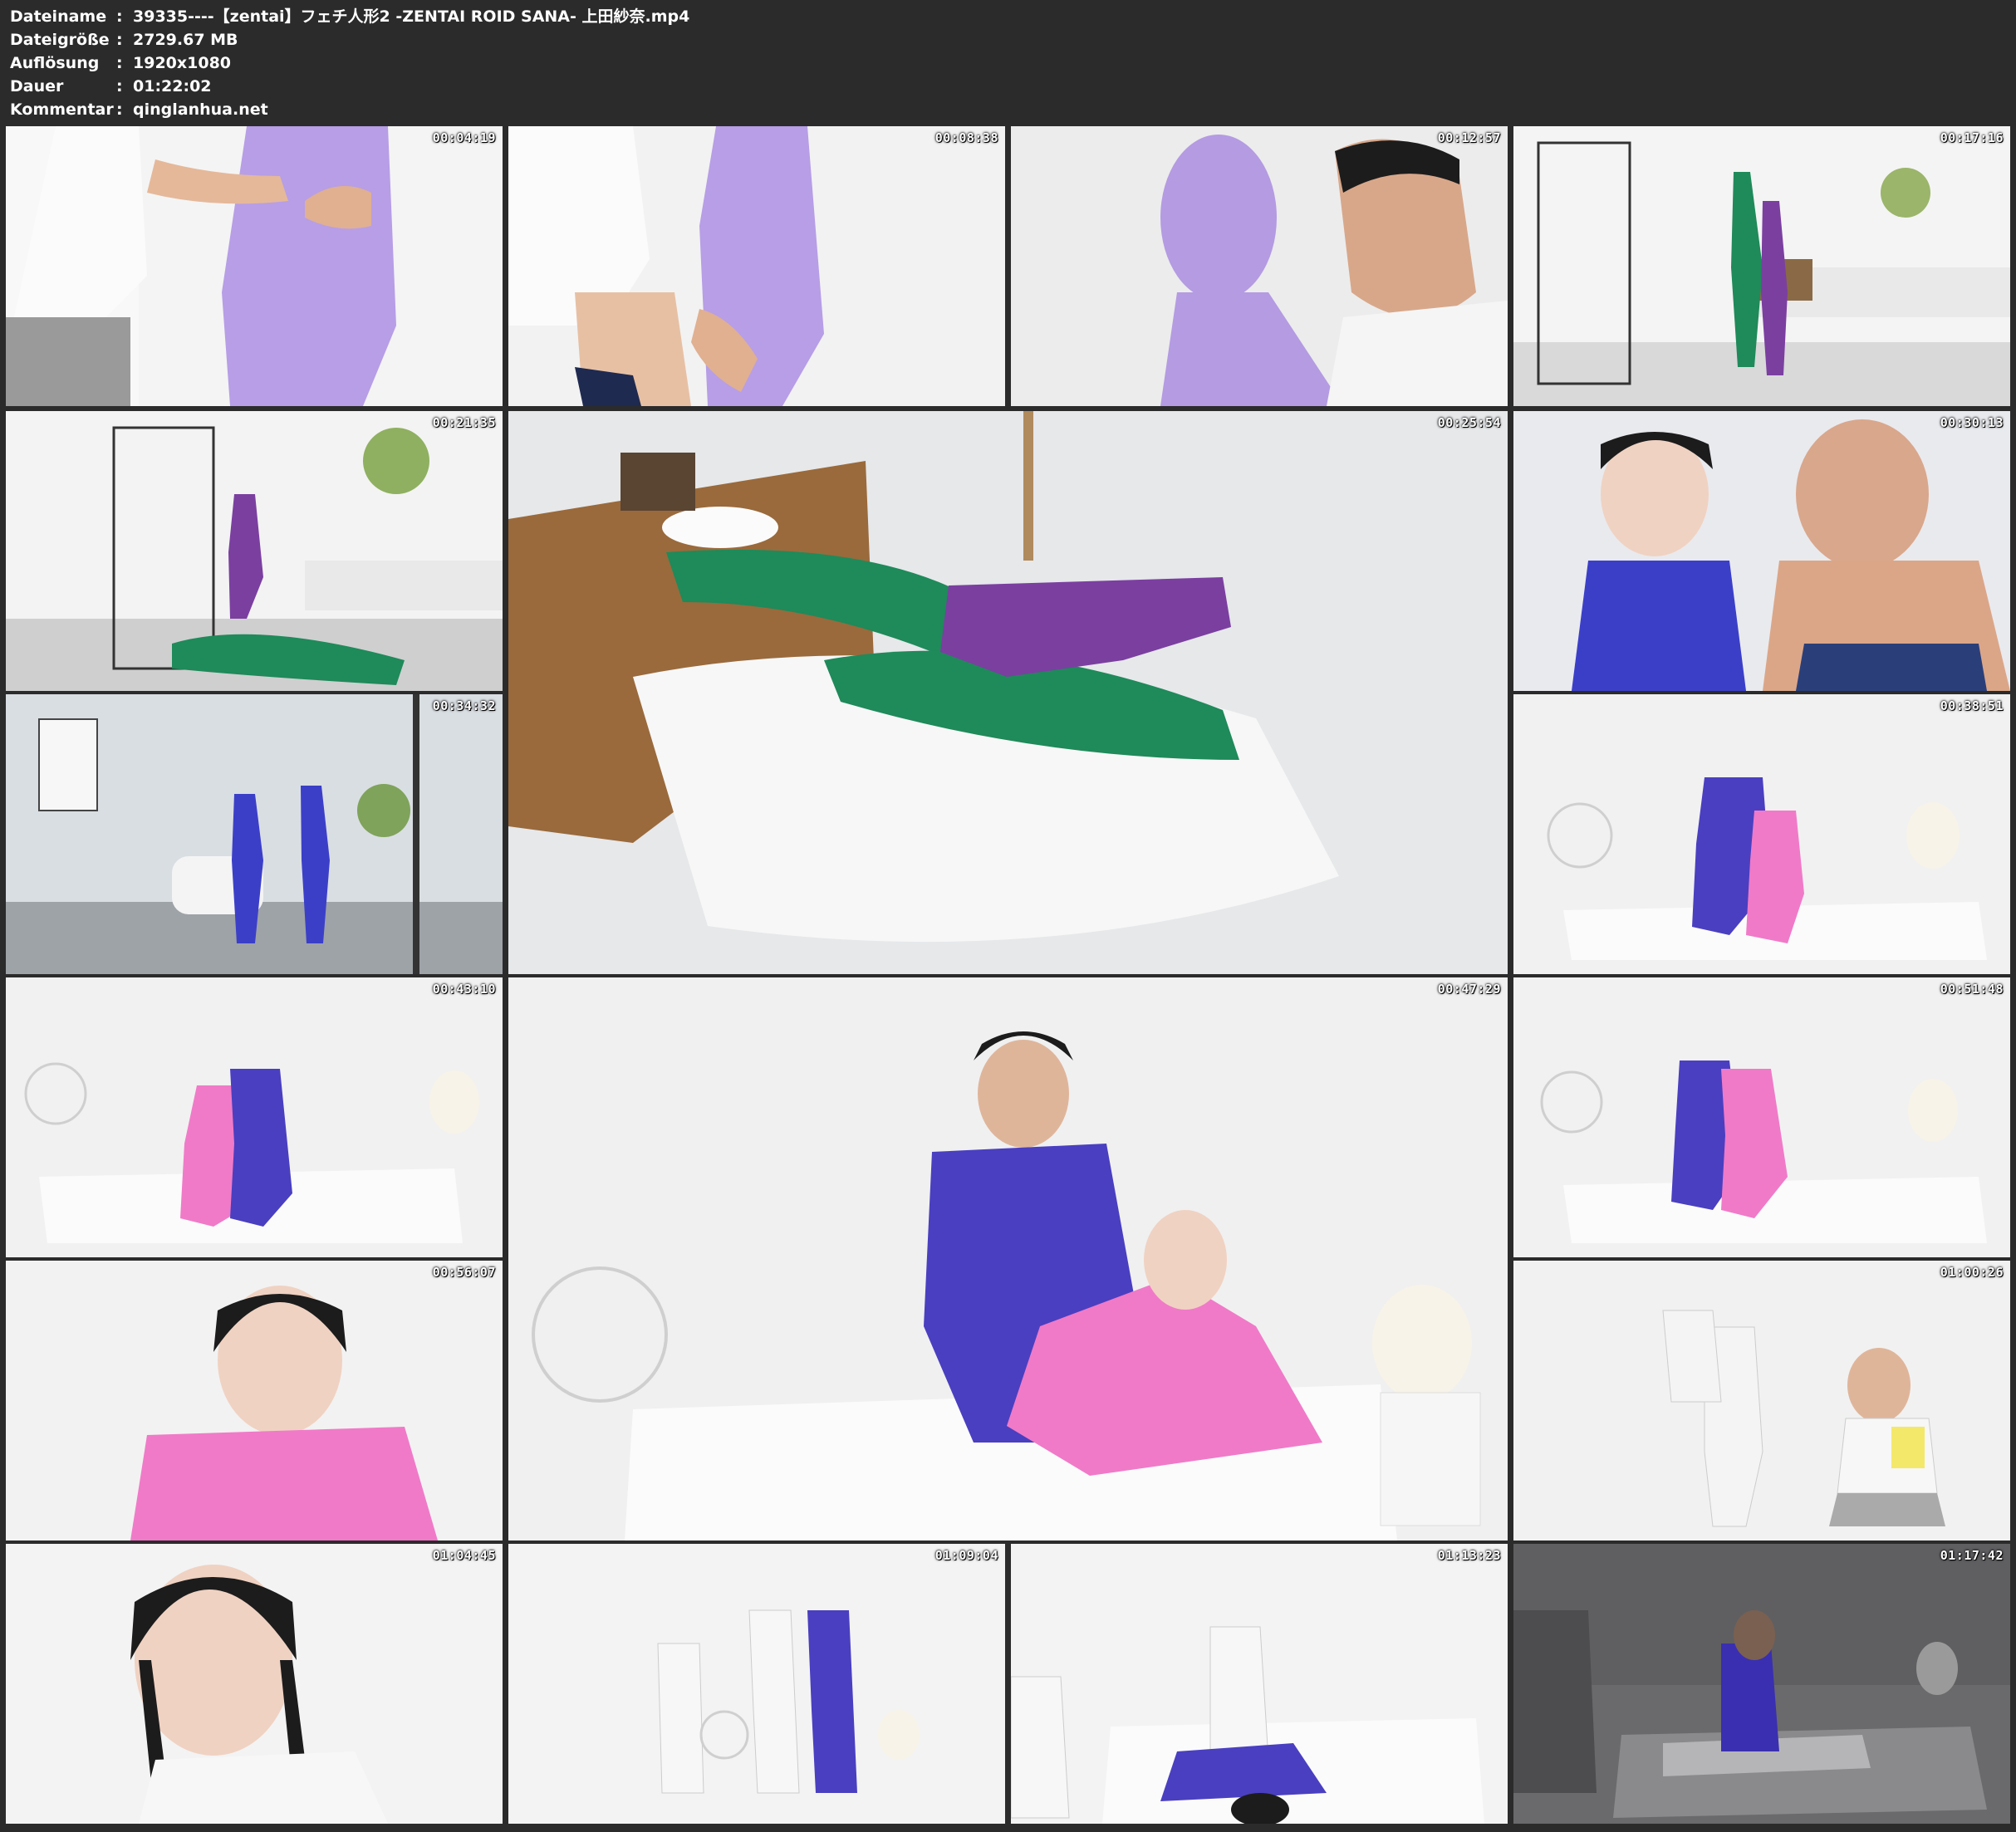 The width and height of the screenshot is (2016, 1832). What do you see at coordinates (1972, 1272) in the screenshot?
I see `timestamp-label: 01:00:26` at bounding box center [1972, 1272].